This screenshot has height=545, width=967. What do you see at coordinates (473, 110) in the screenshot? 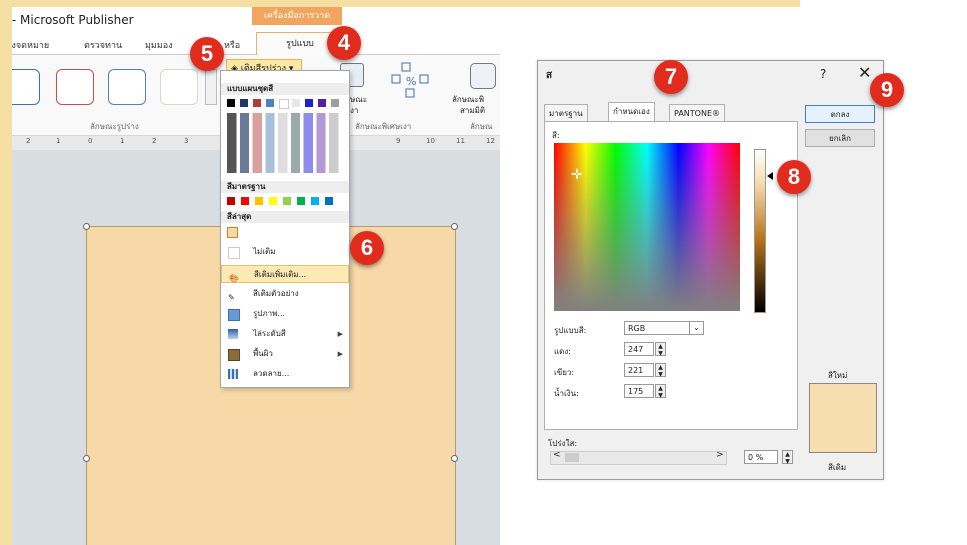
I see `3d-label-2: สามมิติ` at bounding box center [473, 110].